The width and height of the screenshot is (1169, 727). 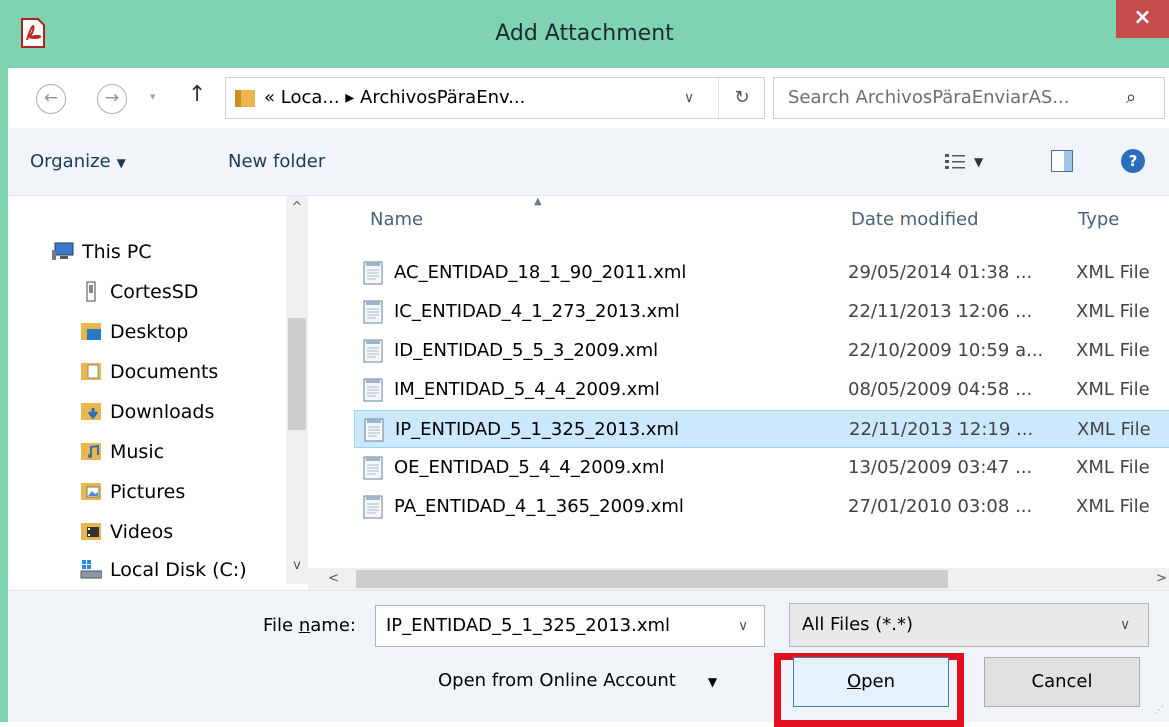 What do you see at coordinates (538, 201) in the screenshot?
I see `sort-ascending-icon: ▲` at bounding box center [538, 201].